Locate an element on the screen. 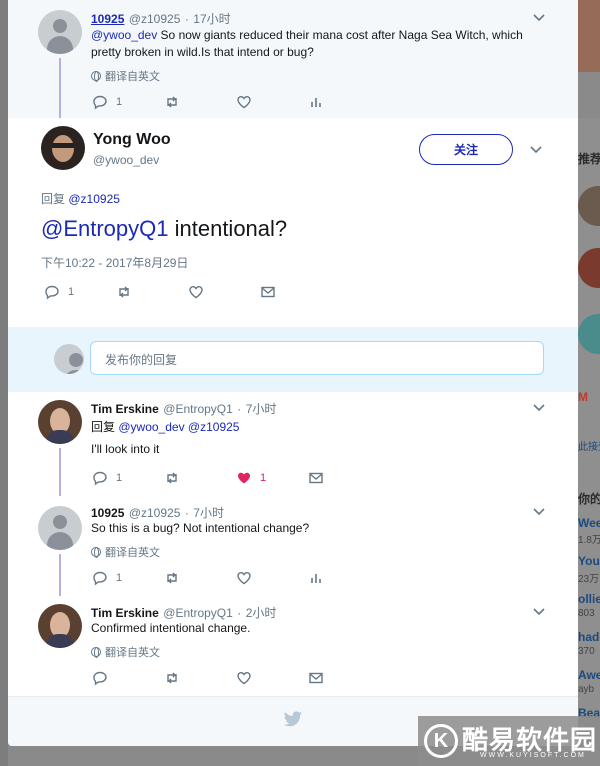 Image resolution: width=600 pixels, height=766 pixels. user-name: Yong Woo is located at coordinates (132, 140).